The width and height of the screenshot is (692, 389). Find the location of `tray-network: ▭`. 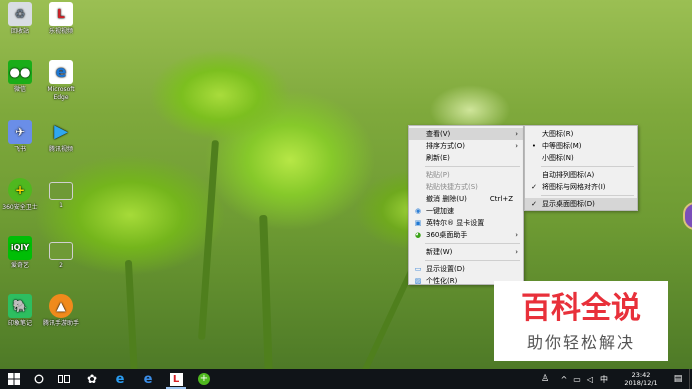

tray-network: ▭ is located at coordinates (577, 379).